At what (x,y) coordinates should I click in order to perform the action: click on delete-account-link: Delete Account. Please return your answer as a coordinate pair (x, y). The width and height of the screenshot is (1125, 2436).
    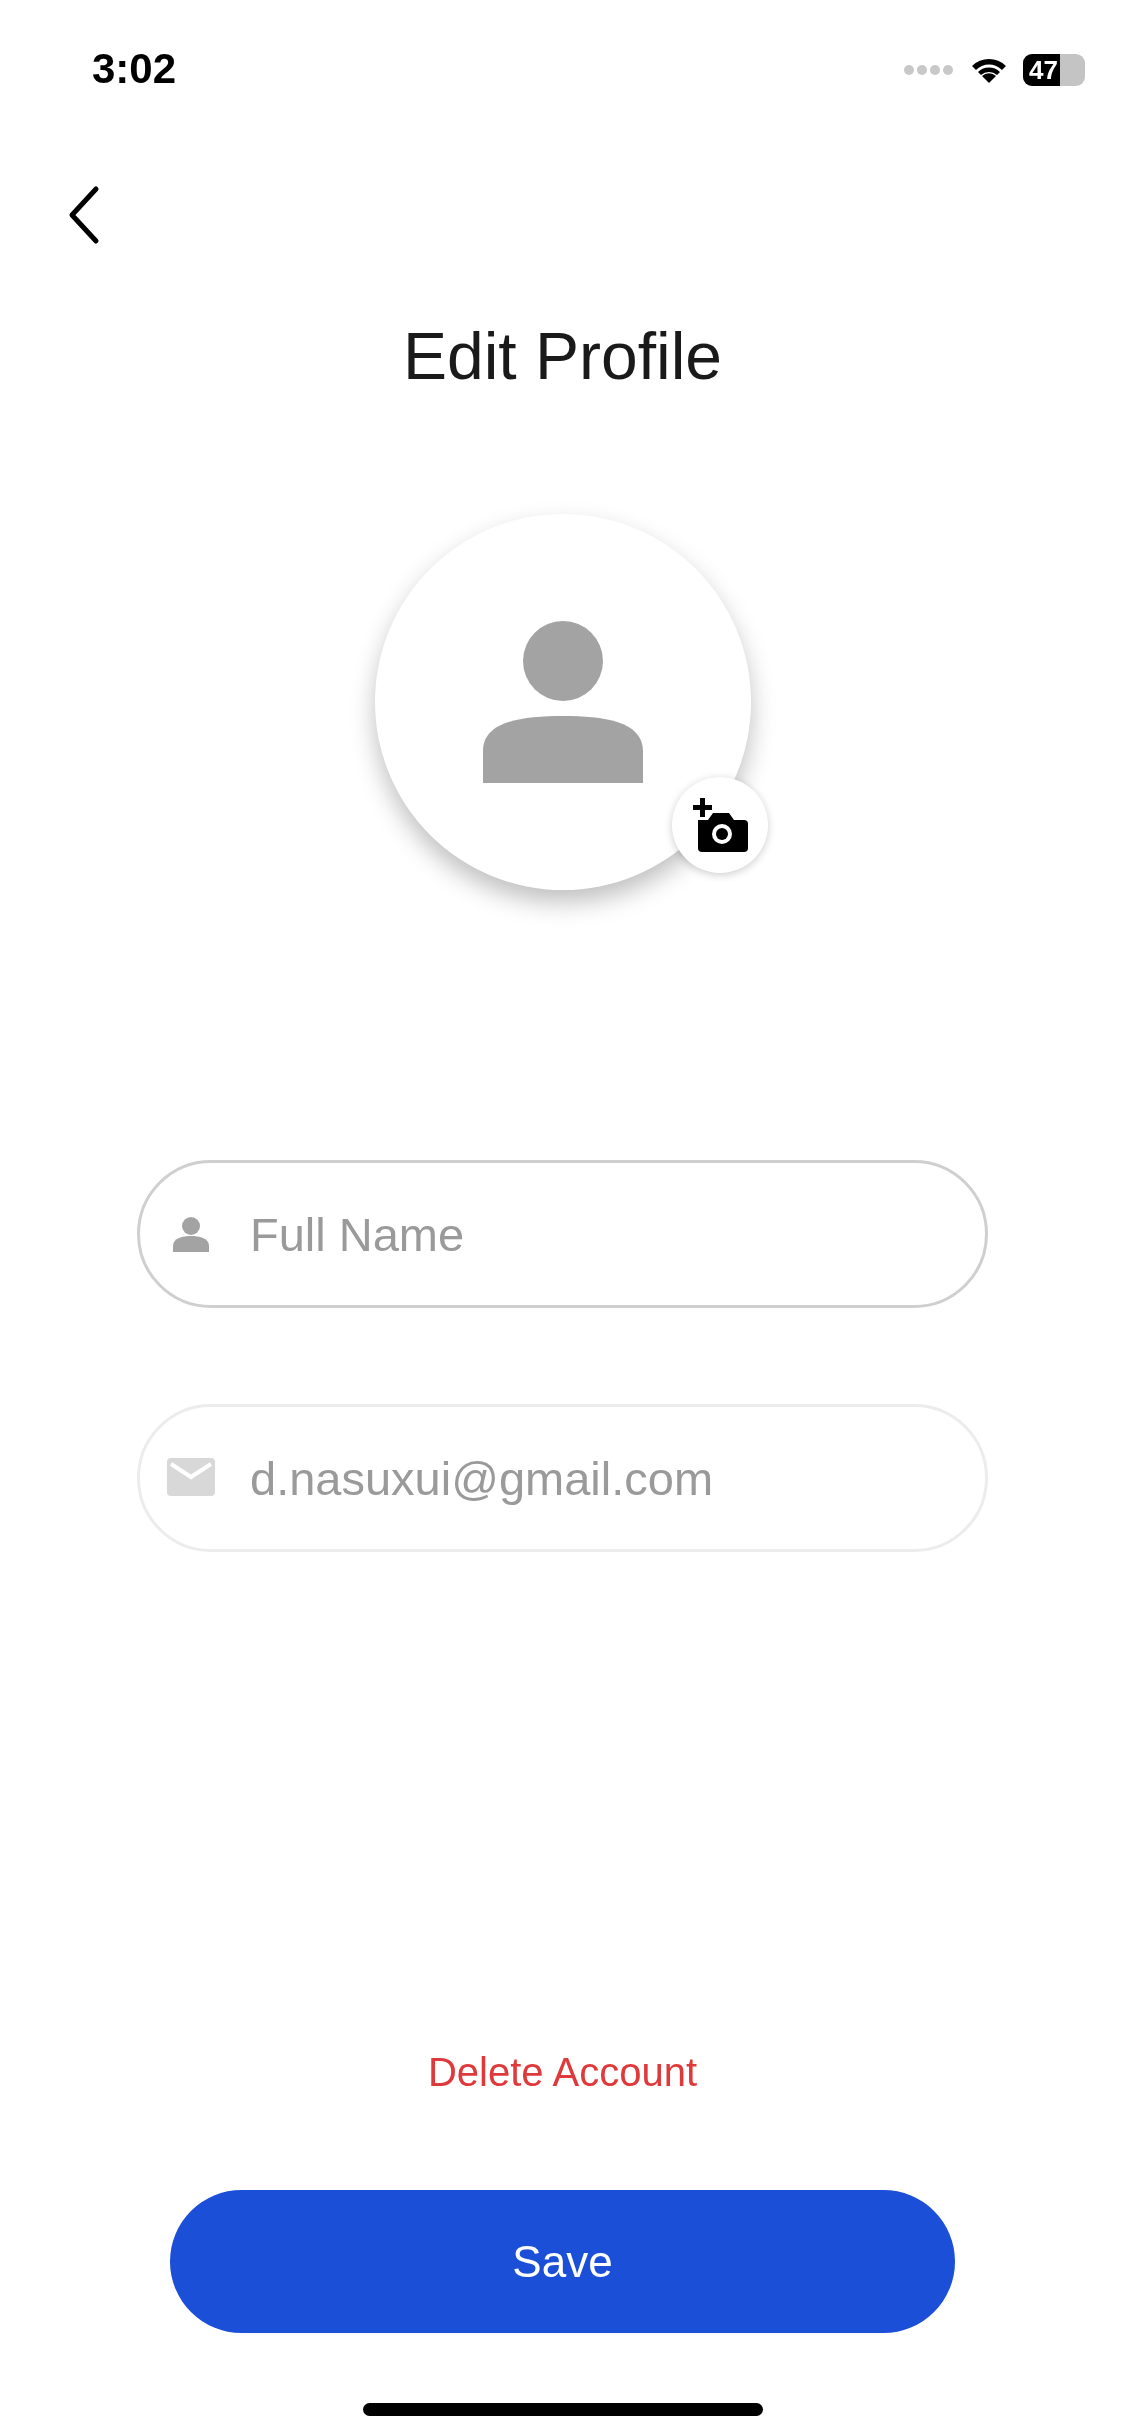
    Looking at the image, I should click on (562, 2072).